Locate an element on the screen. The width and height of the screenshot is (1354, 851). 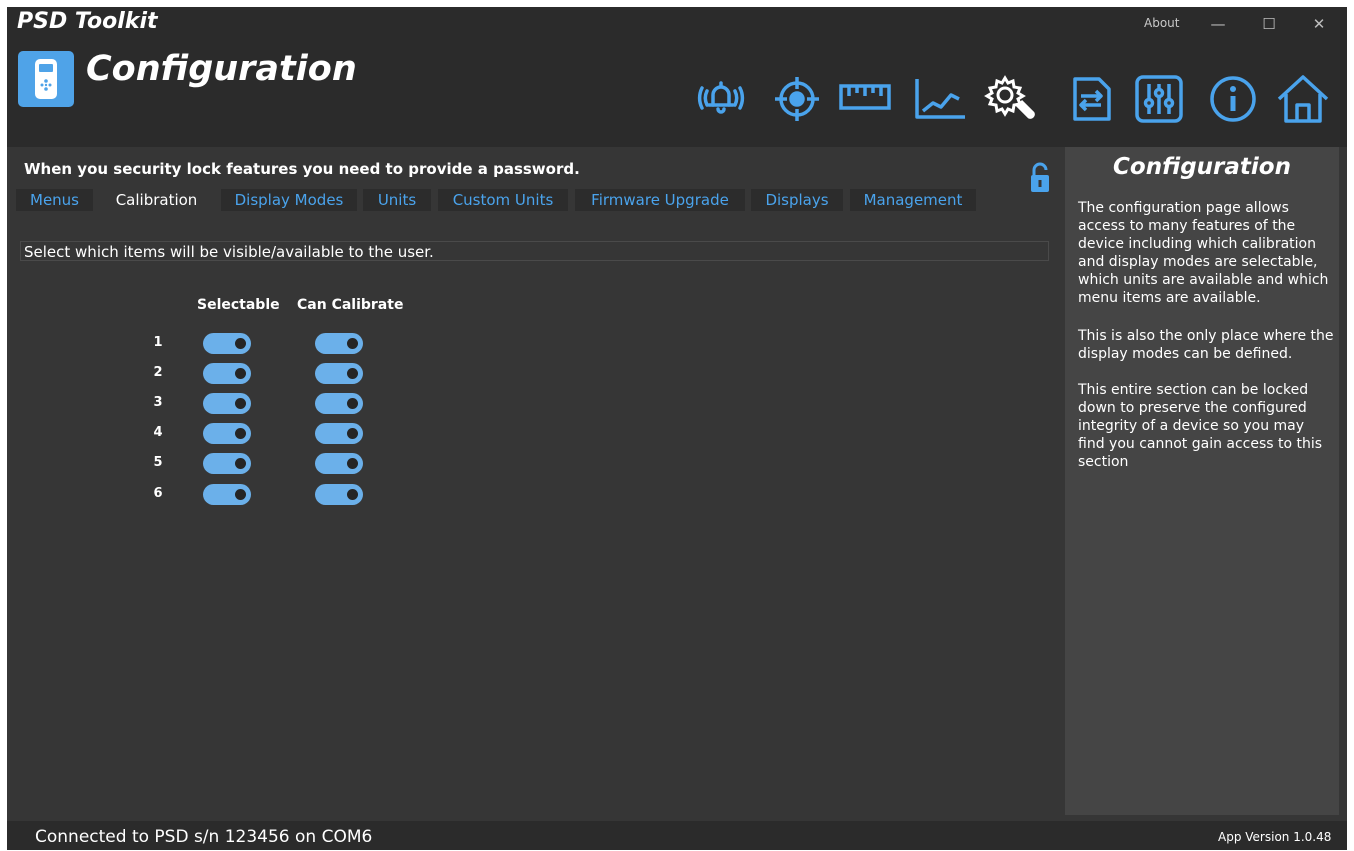
maximize-button: ☐ is located at coordinates (1269, 24).